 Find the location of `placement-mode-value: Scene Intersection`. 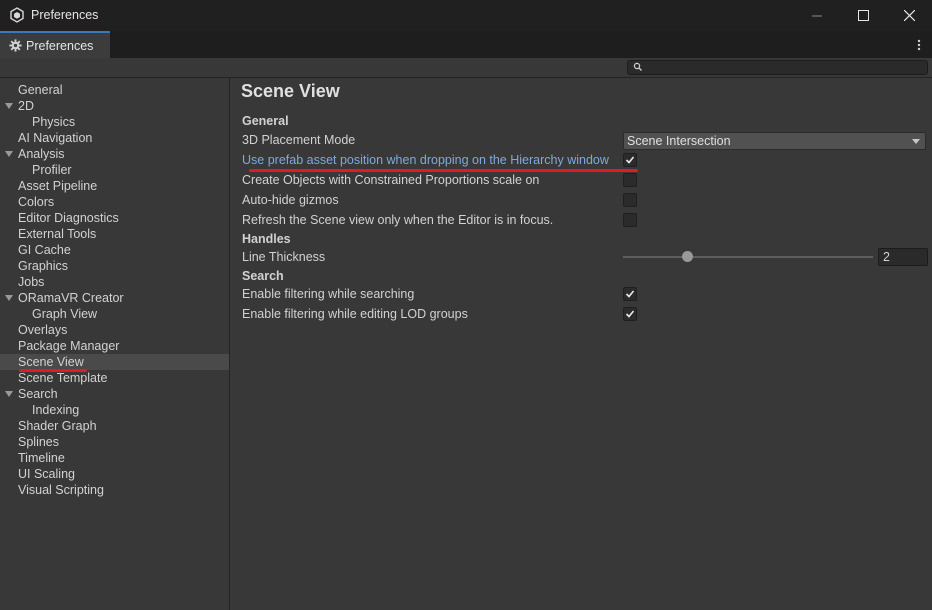

placement-mode-value: Scene Intersection is located at coordinates (679, 141).